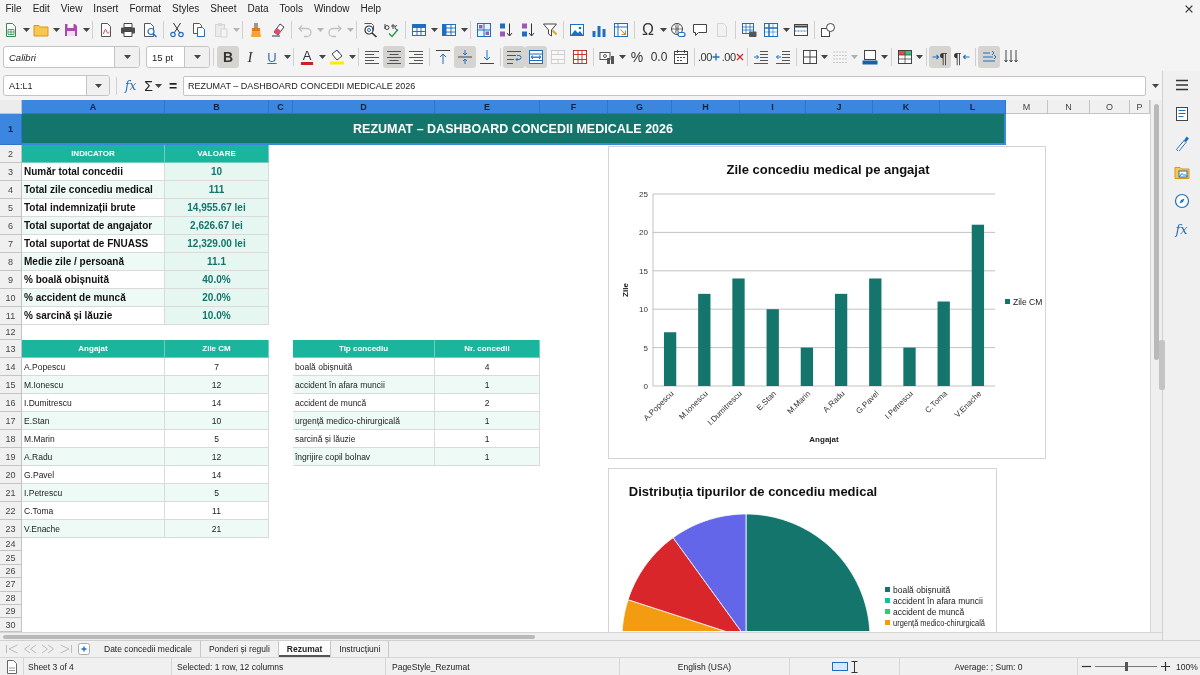 This screenshot has width=1200, height=675. I want to click on row-header: 16, so click(11, 403).